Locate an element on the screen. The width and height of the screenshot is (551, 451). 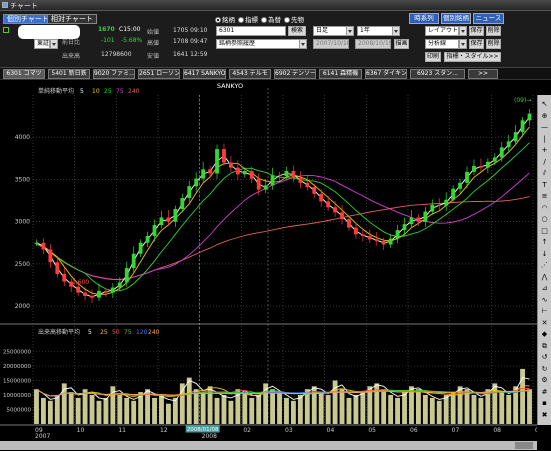
scrollbar-thumb is located at coordinates (524, 445).